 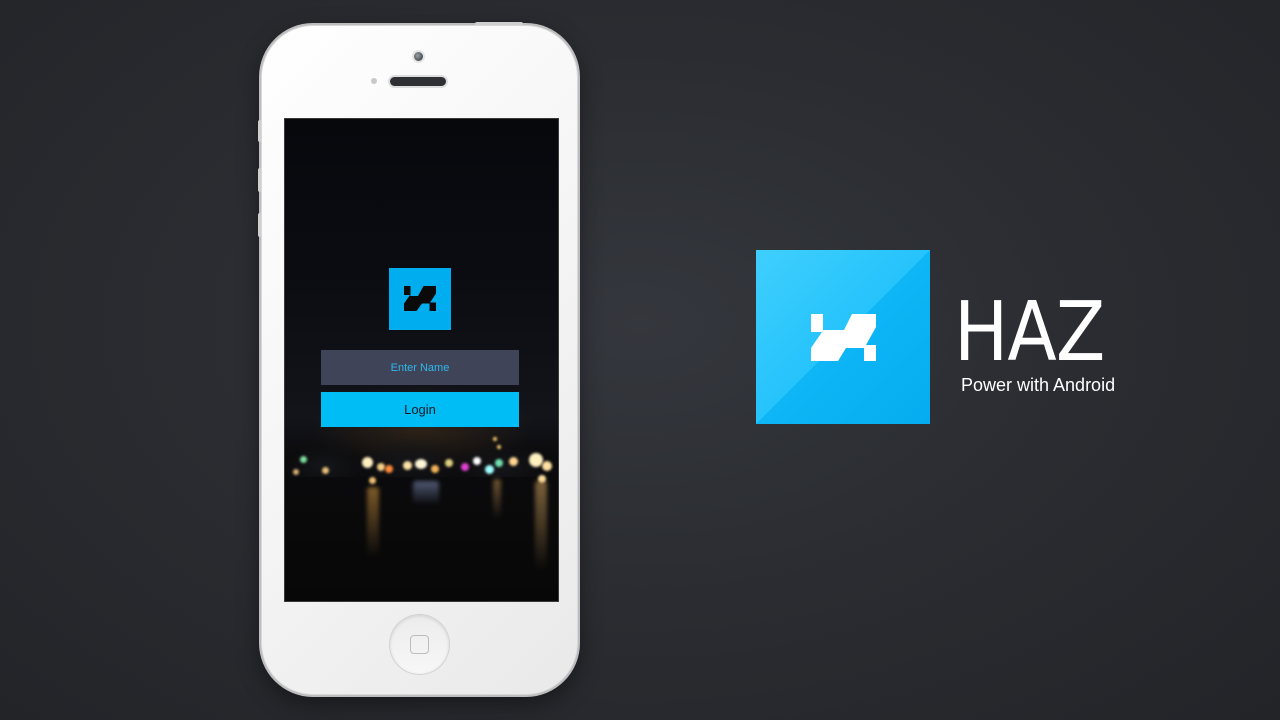 What do you see at coordinates (1038, 385) in the screenshot?
I see `brand-tagline: Power with Android` at bounding box center [1038, 385].